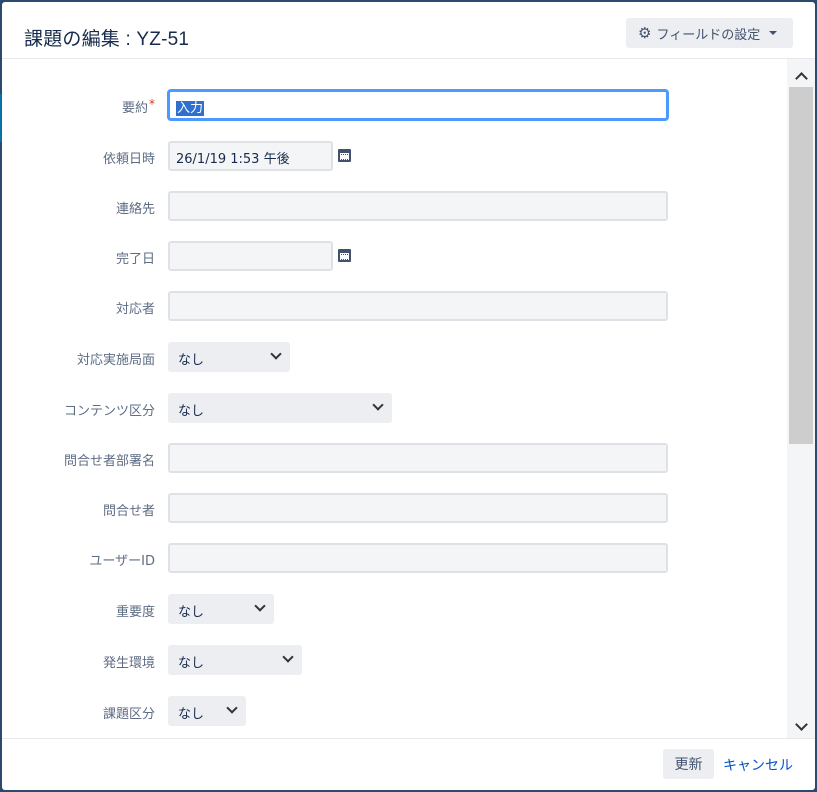  Describe the element at coordinates (135, 612) in the screenshot. I see `severity-label: 重要度` at that location.